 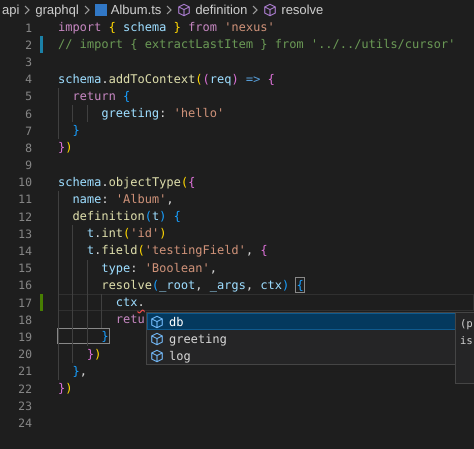 I want to click on typescript-file-icon, so click(x=100, y=10).